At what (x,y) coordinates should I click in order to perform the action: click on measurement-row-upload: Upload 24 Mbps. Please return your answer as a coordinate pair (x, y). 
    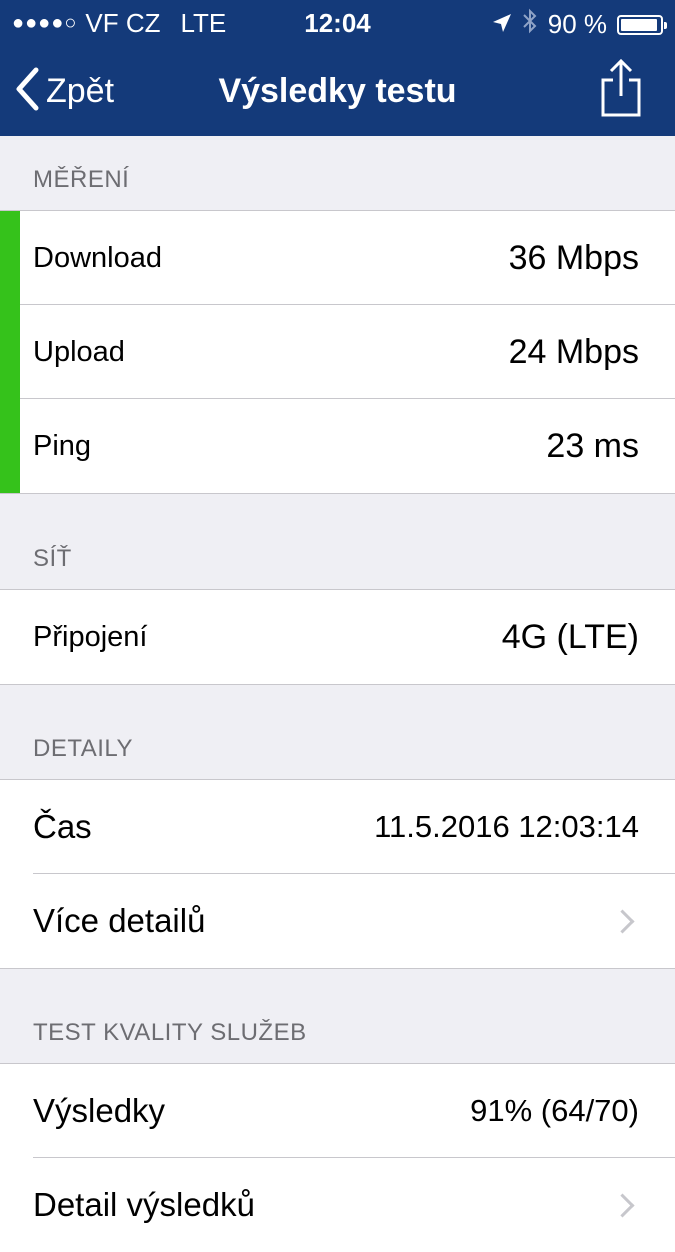
    Looking at the image, I should click on (337, 351).